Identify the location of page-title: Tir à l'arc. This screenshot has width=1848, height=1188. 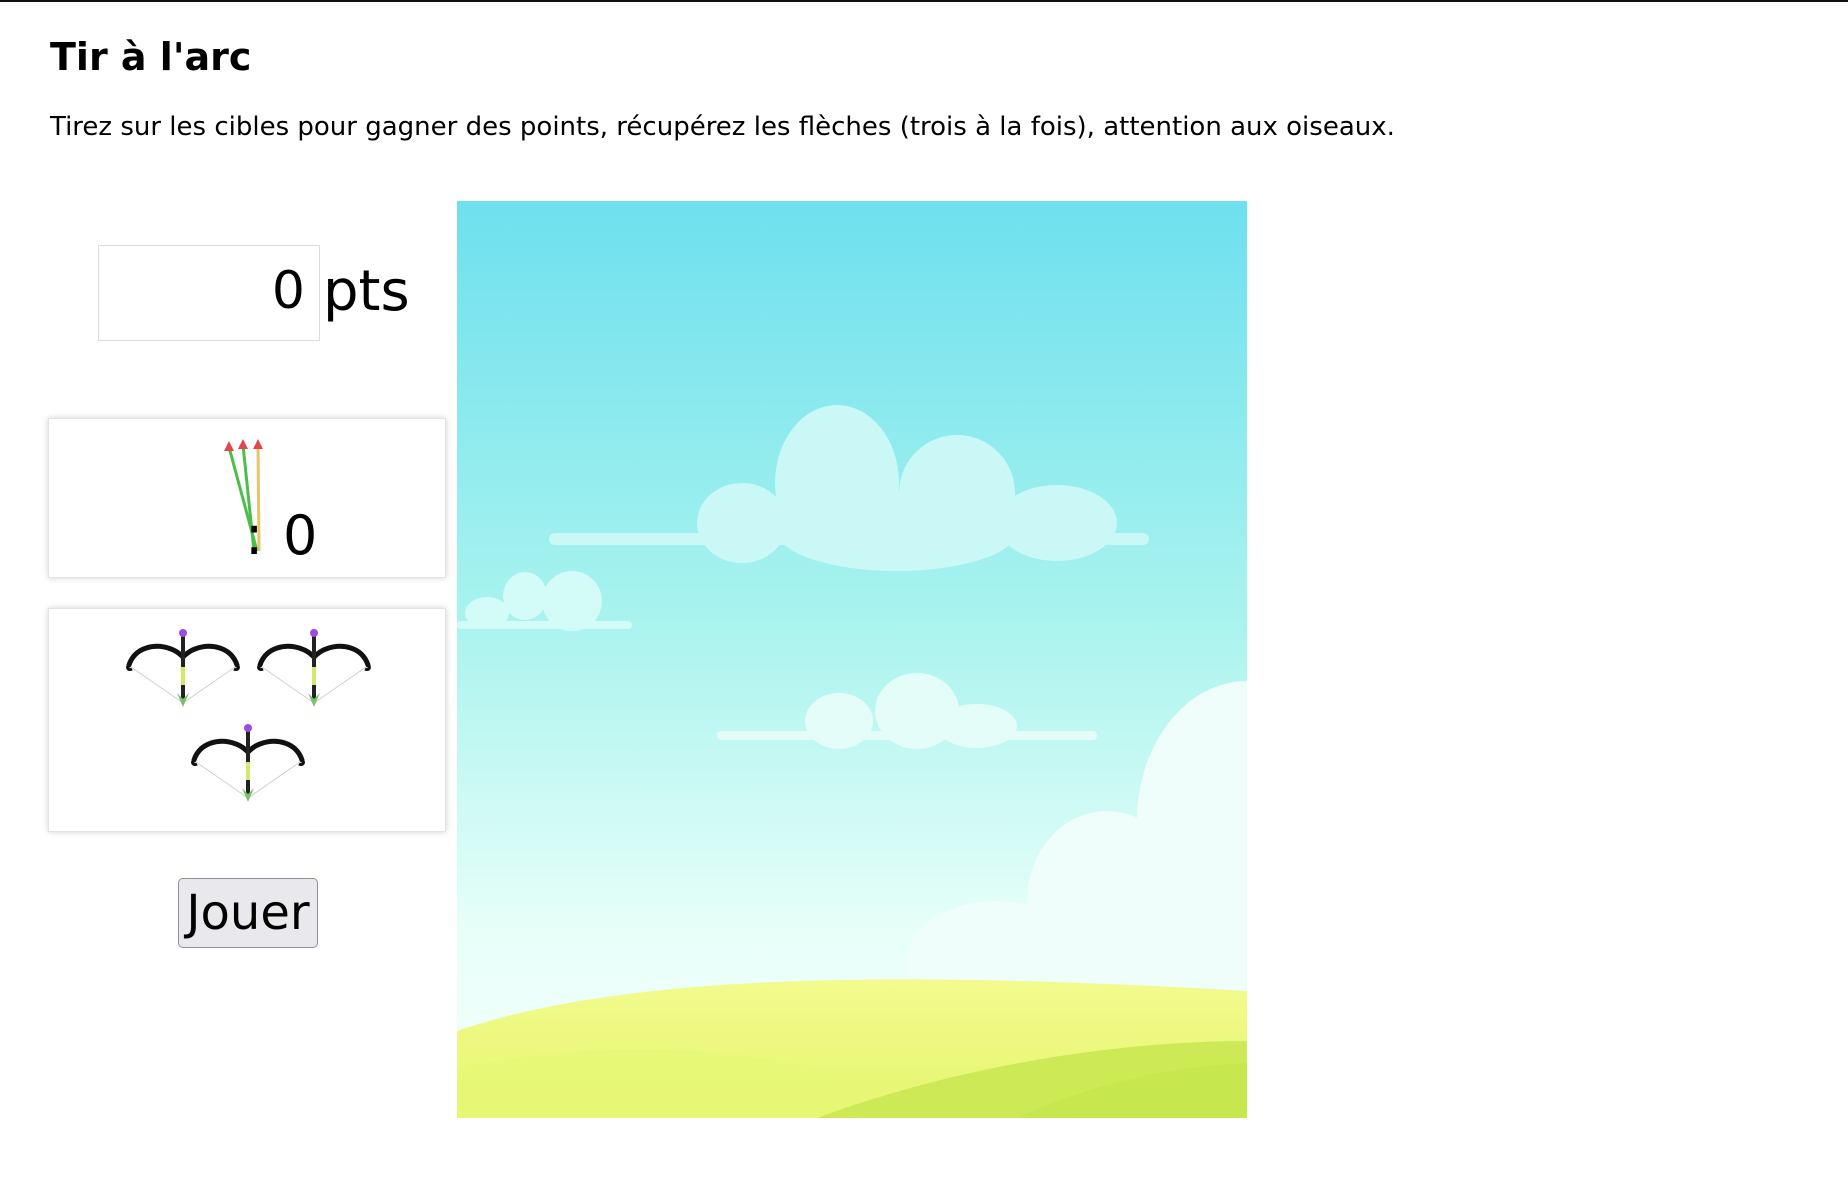
(151, 57).